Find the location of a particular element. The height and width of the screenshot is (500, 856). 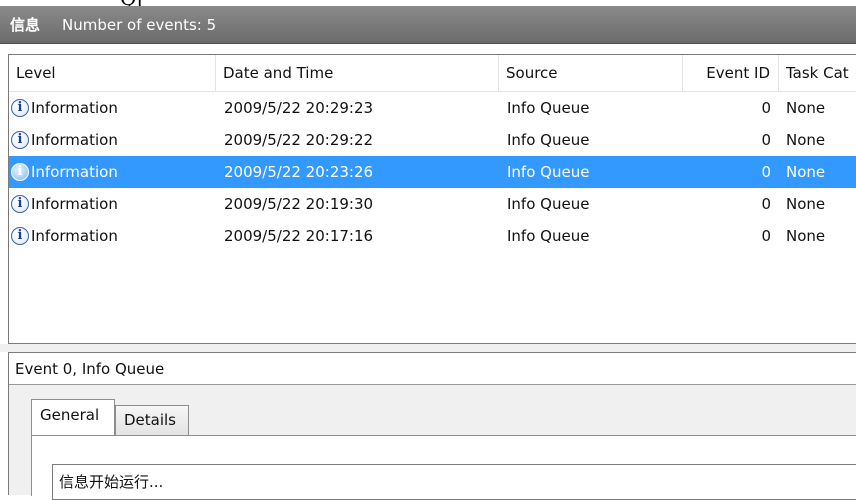

event-date-time: 2009/5/22 20:29:22 is located at coordinates (299, 140).